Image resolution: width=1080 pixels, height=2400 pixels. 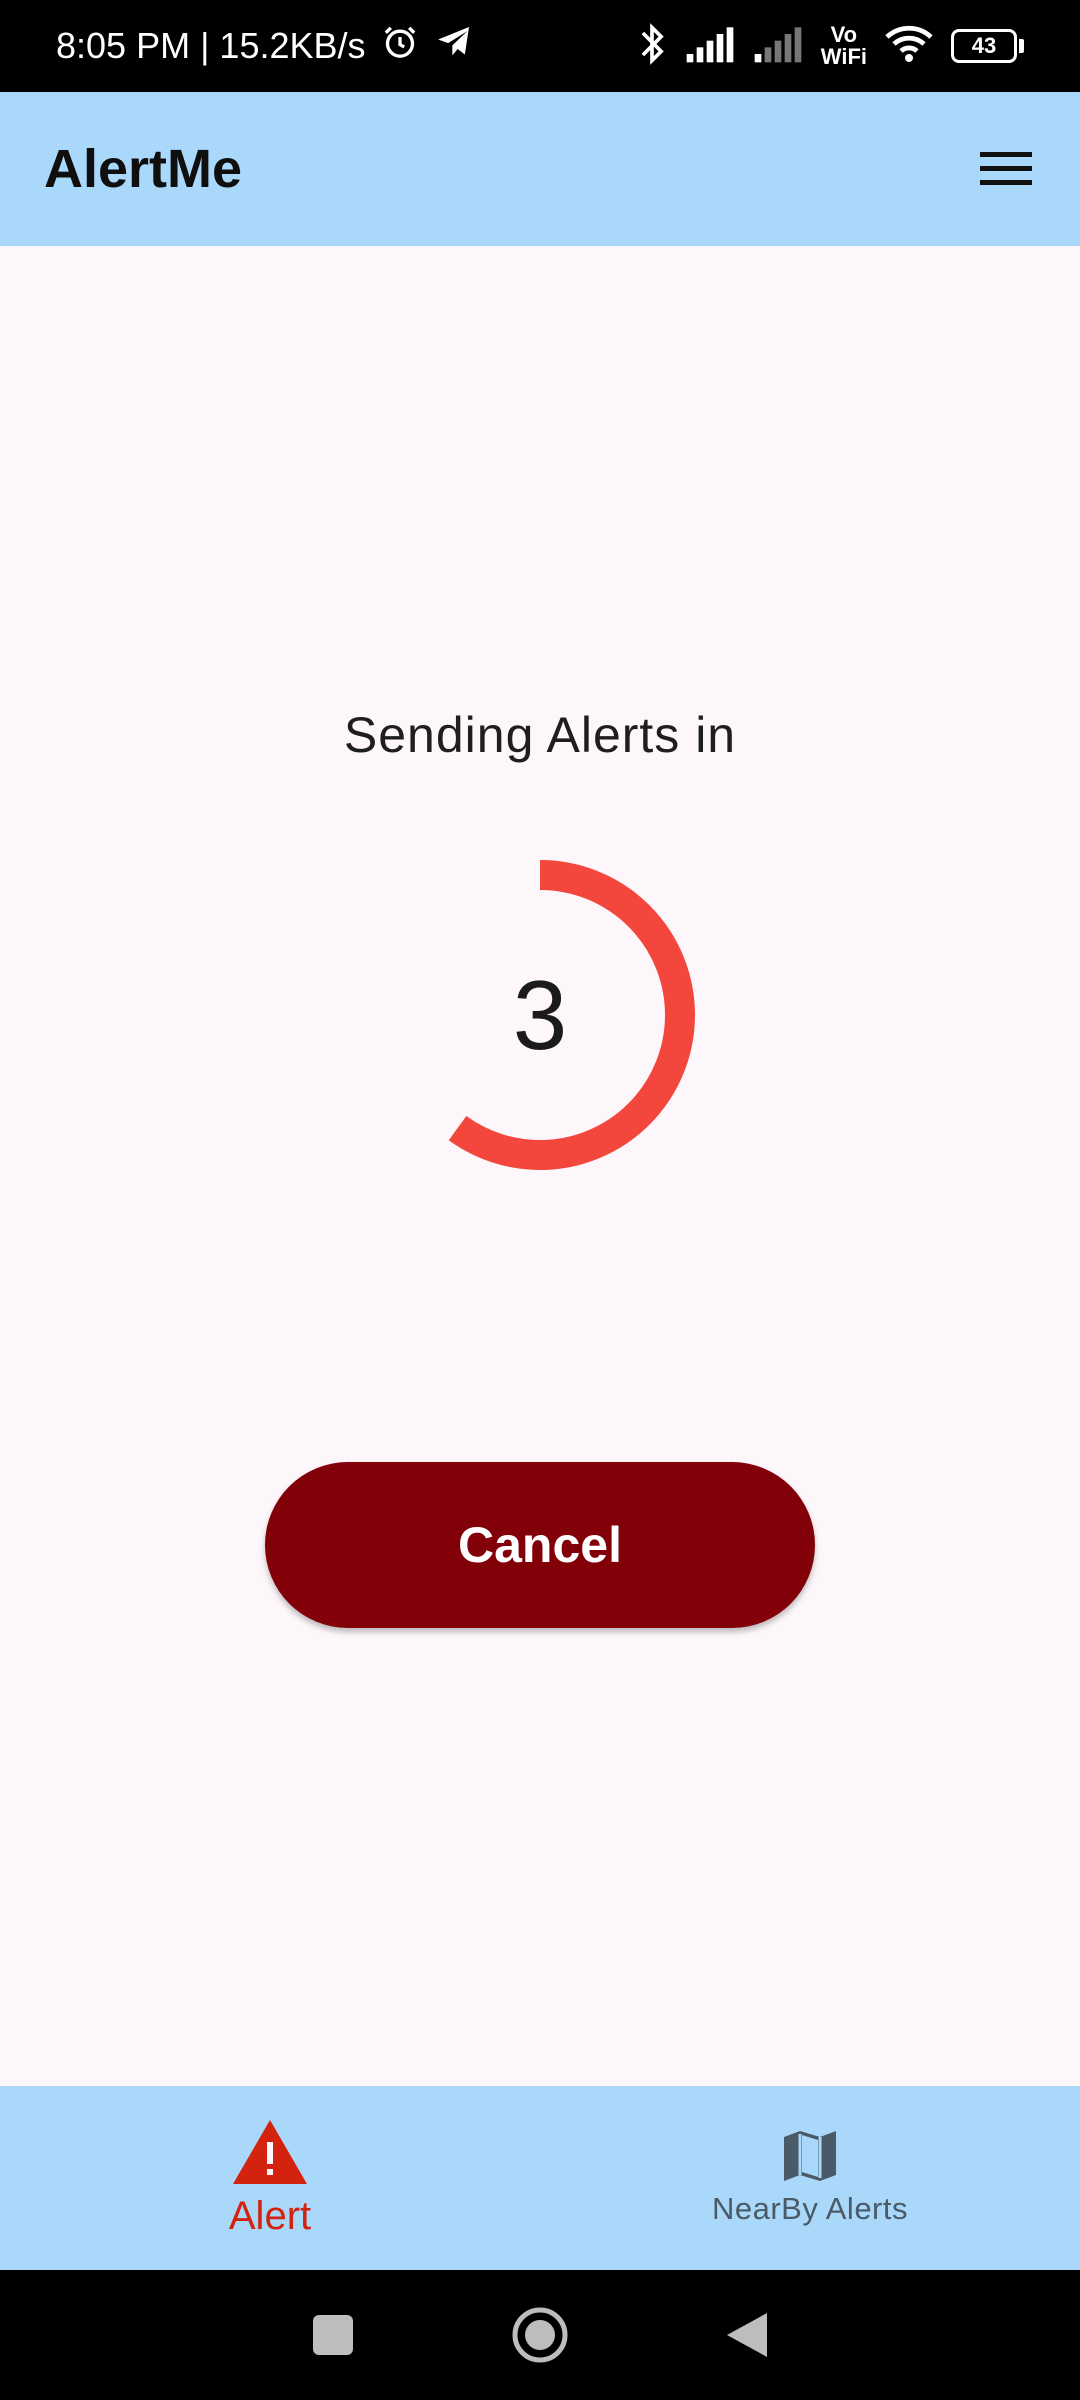 I want to click on cancel-button: Cancel, so click(x=540, y=1545).